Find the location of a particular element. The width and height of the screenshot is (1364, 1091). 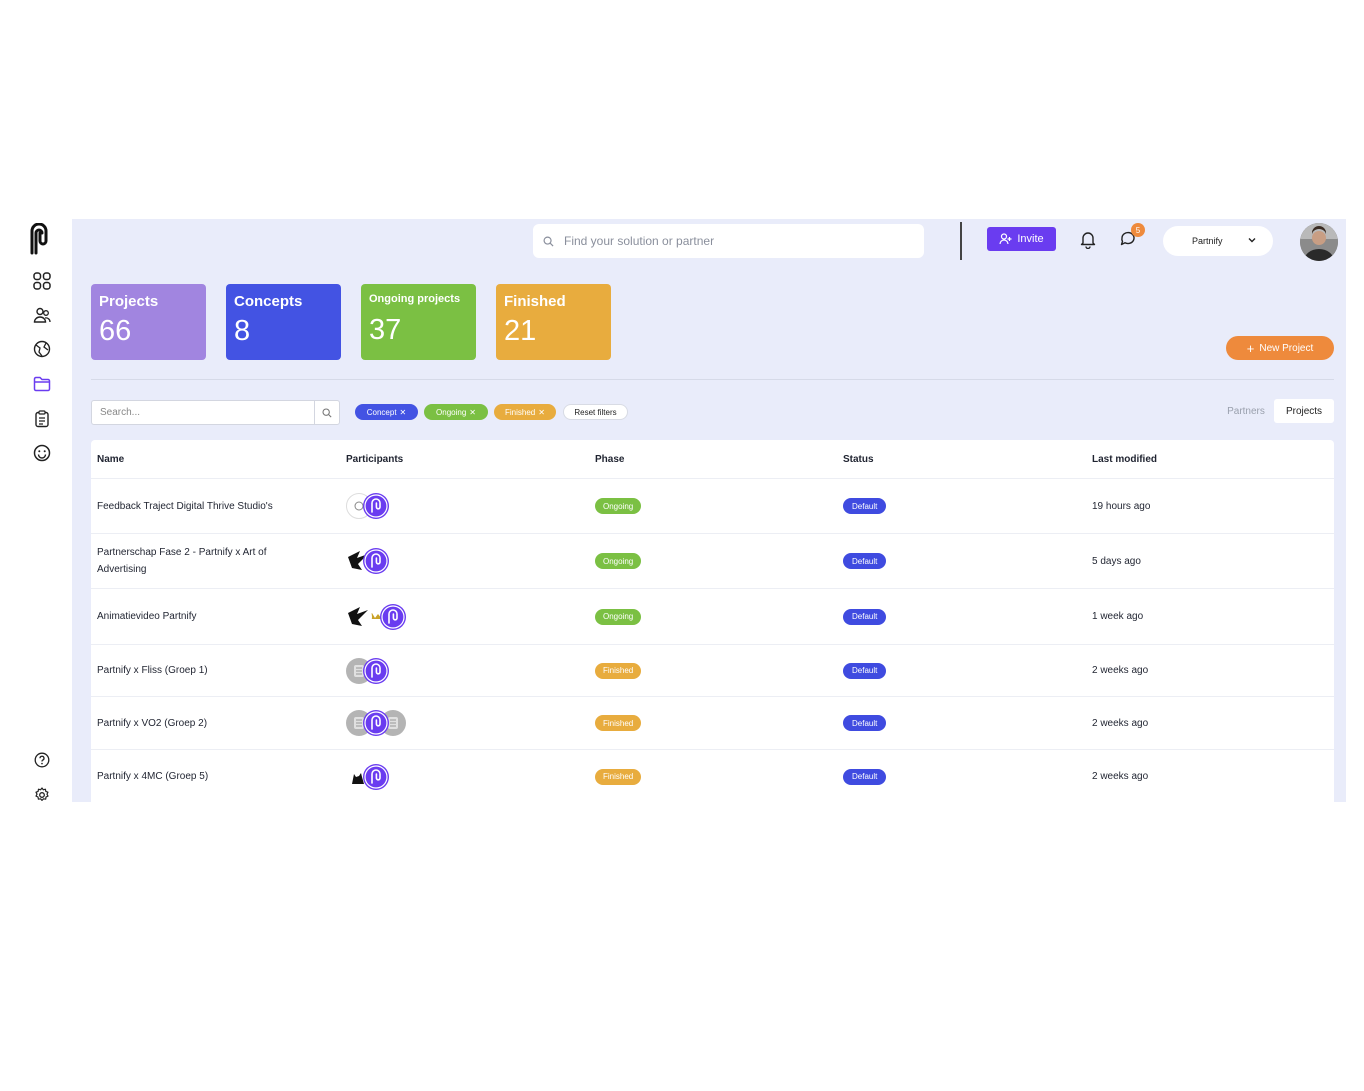

column-header-name: Name is located at coordinates (110, 459).